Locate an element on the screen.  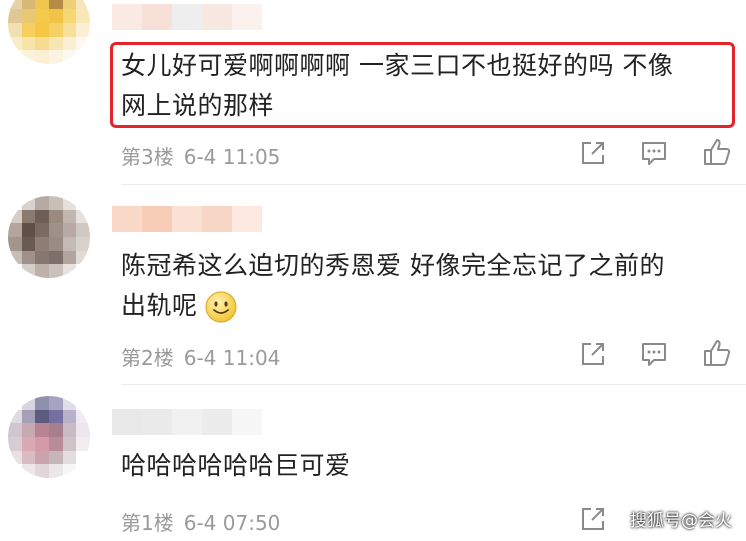
comment-text: 陈冠希这么迫切的秀恩爱 好像完全忘记了之前的 出轨呢 is located at coordinates (427, 286).